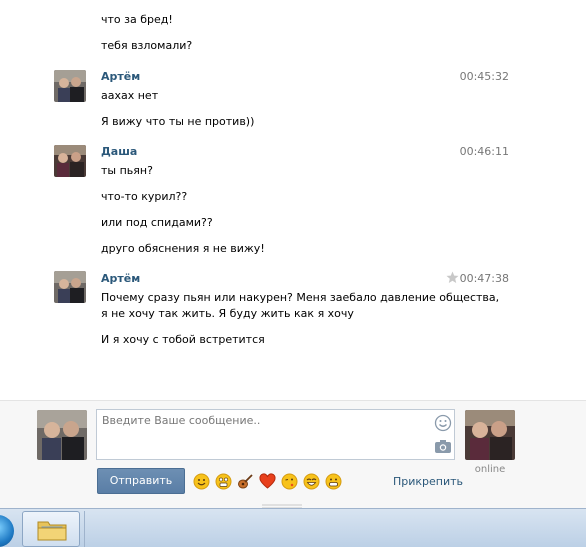 The width and height of the screenshot is (586, 547). I want to click on message-text: ты пьян?, so click(127, 170).